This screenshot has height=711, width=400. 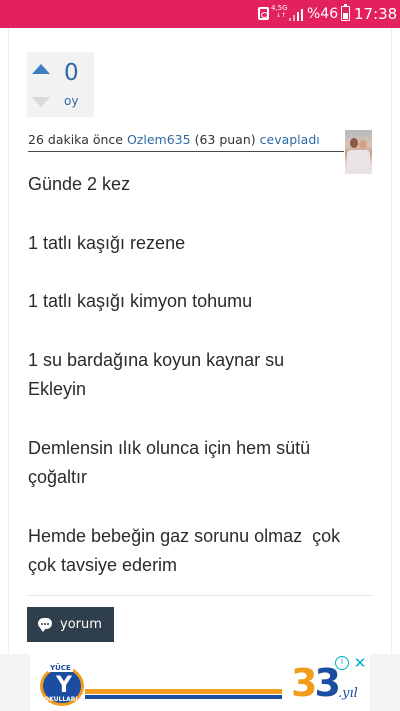 I want to click on network-activity-icon: ↓↑, so click(x=281, y=15).